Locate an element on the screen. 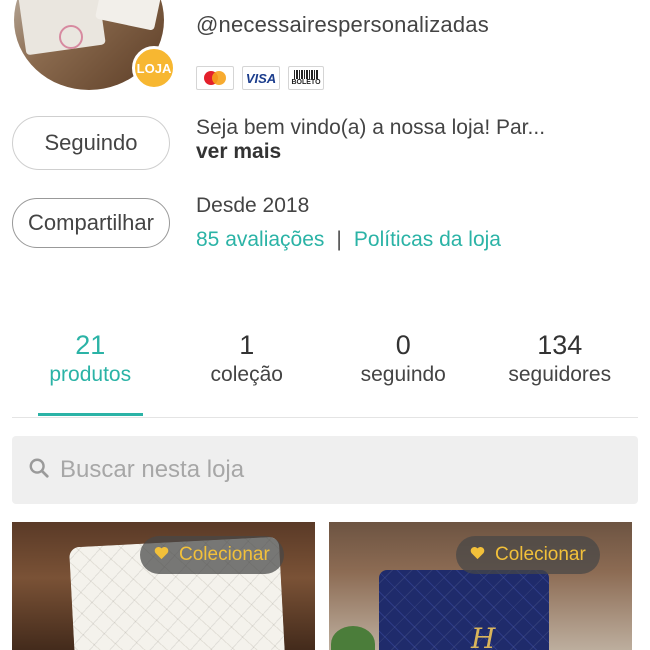 This screenshot has height=650, width=650. tab-following: 0 seguindo is located at coordinates (403, 373).